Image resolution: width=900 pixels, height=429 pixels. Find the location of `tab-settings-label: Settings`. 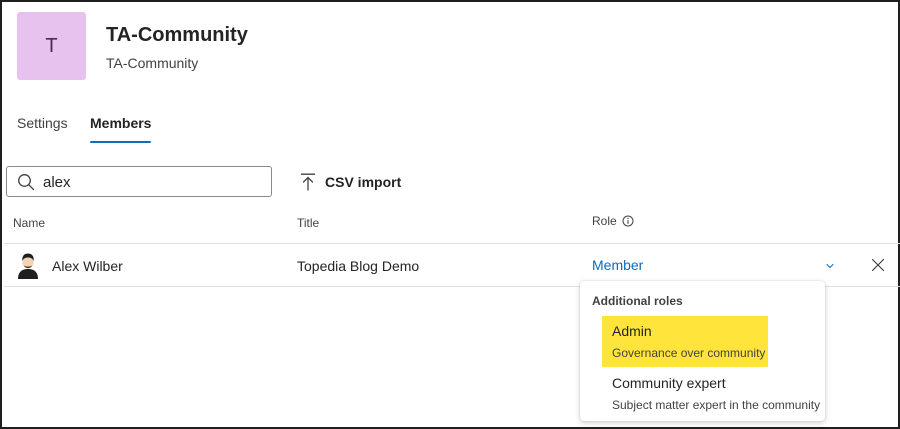

tab-settings-label: Settings is located at coordinates (42, 123).